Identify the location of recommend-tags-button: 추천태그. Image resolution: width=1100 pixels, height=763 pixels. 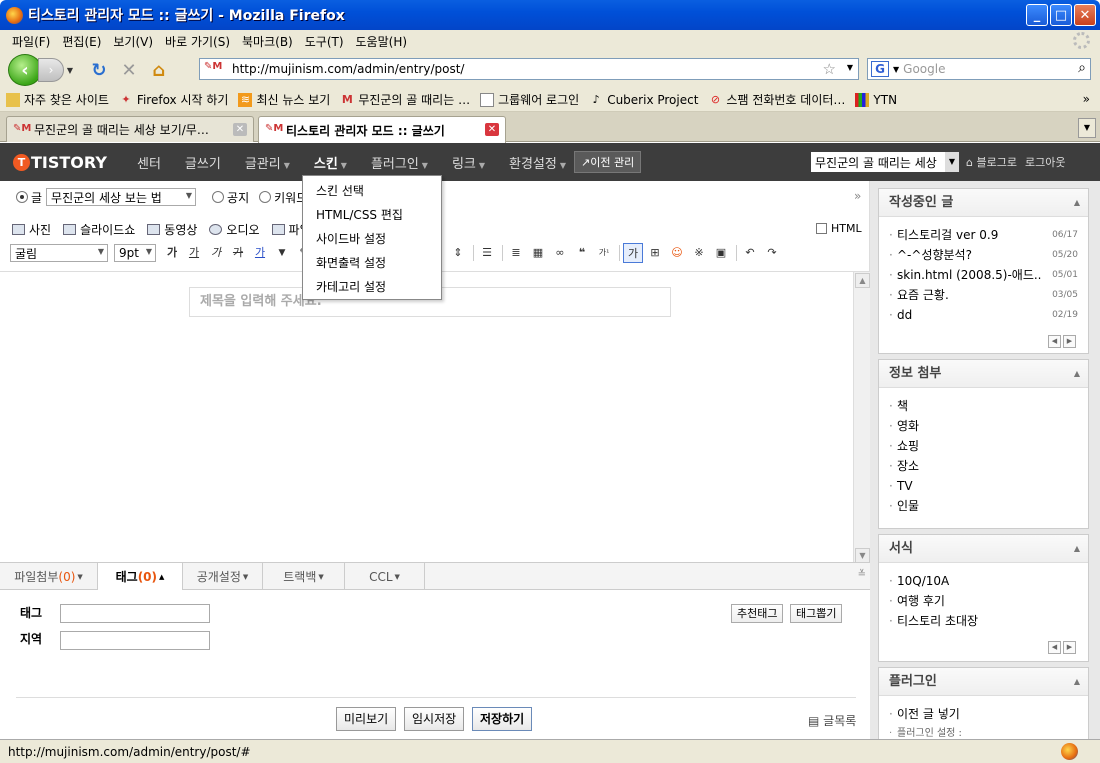
(757, 613).